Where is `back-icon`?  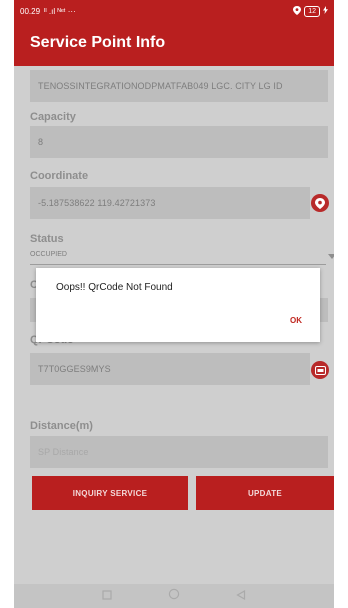
back-icon is located at coordinates (241, 596).